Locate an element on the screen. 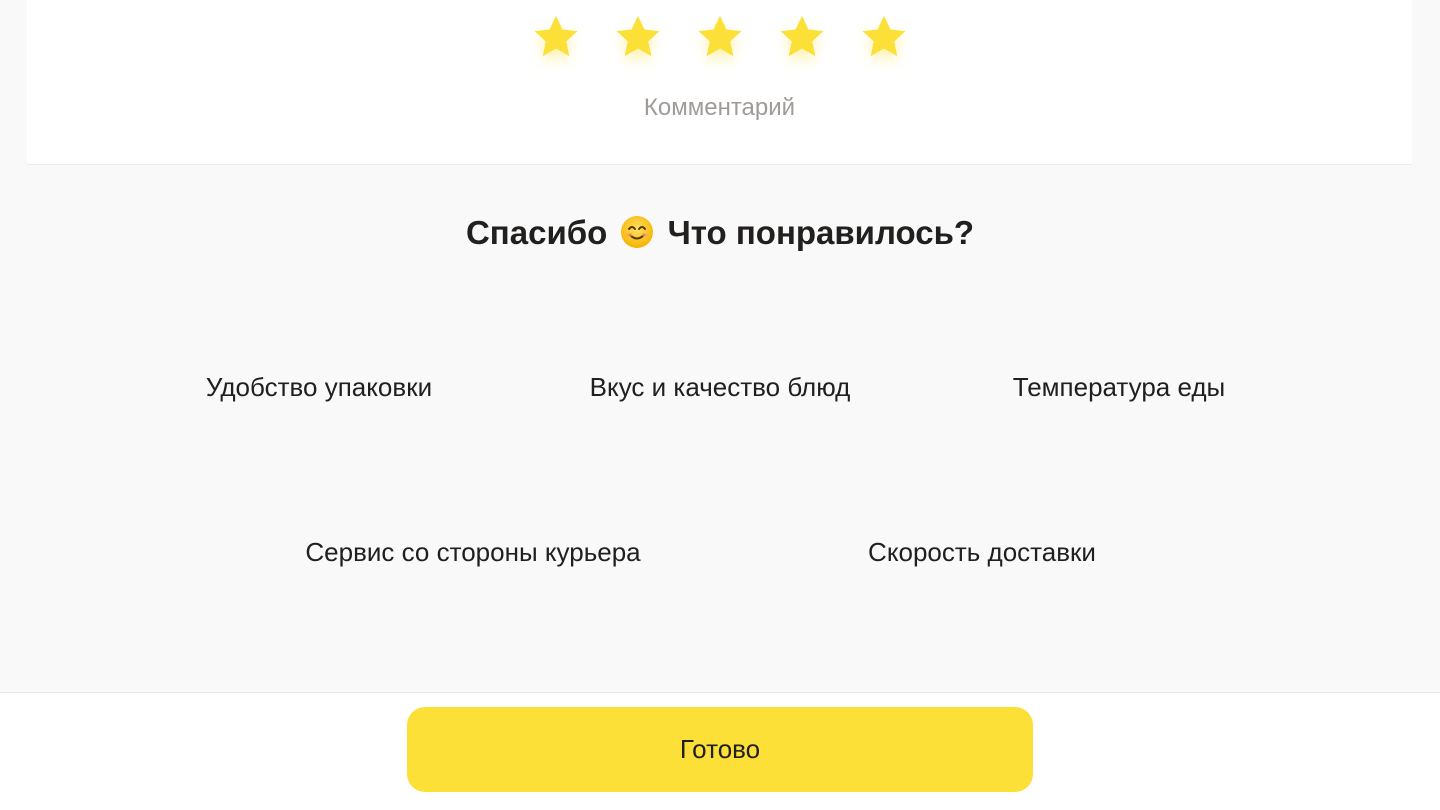 This screenshot has height=810, width=1440. star-rating is located at coordinates (719, 37).